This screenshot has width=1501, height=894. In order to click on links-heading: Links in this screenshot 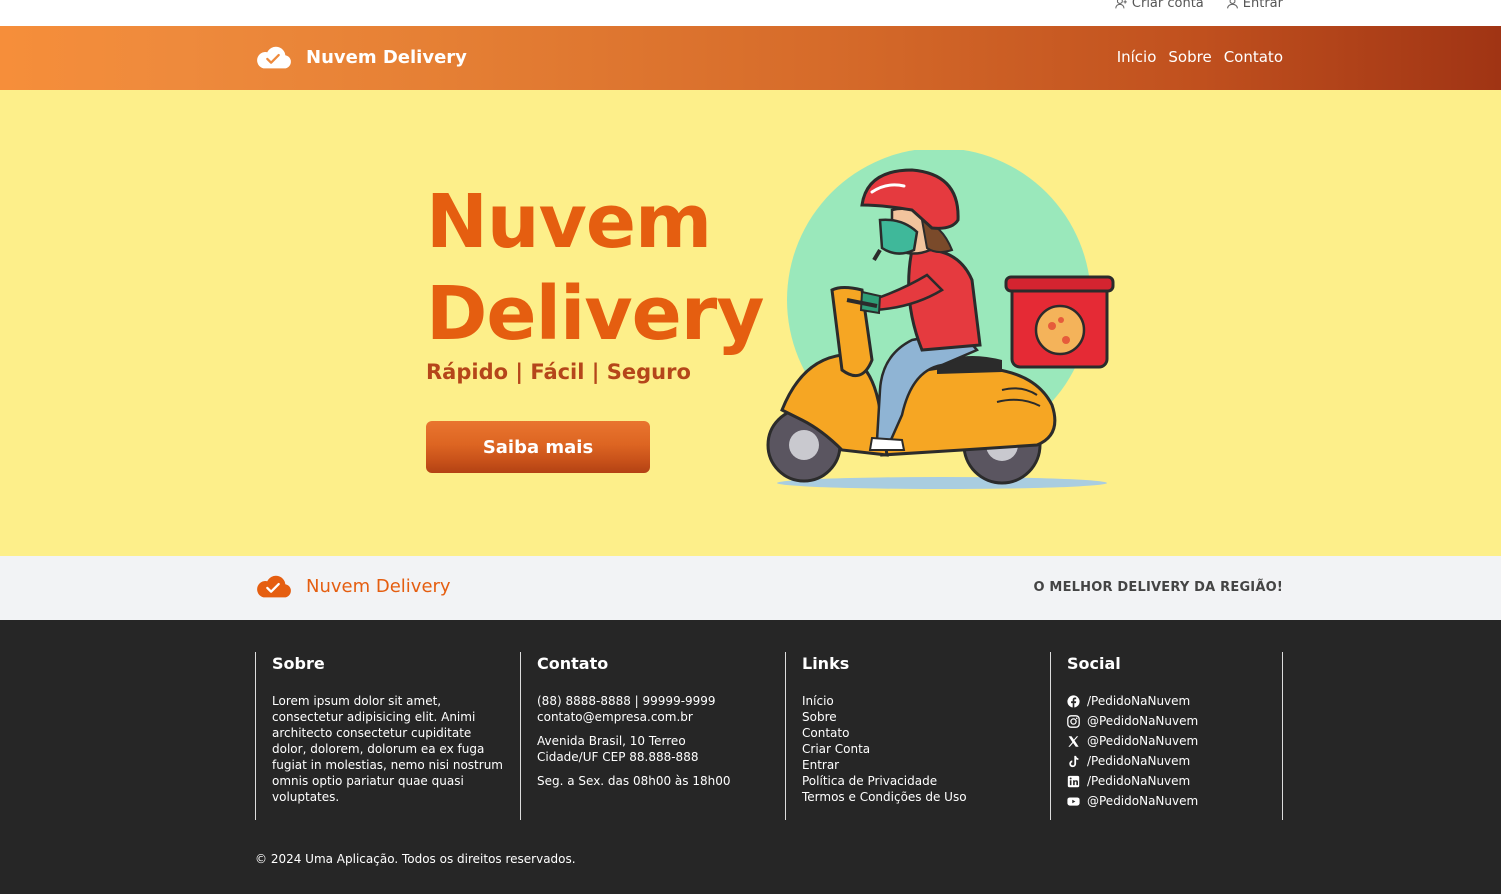, I will do `click(826, 663)`.